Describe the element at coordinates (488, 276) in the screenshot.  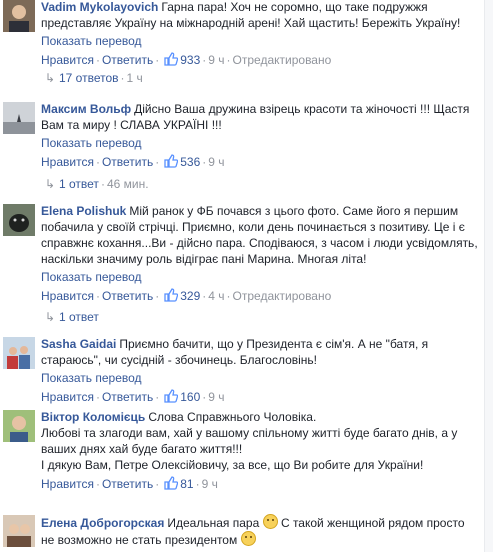
I see `scrollbar-track` at that location.